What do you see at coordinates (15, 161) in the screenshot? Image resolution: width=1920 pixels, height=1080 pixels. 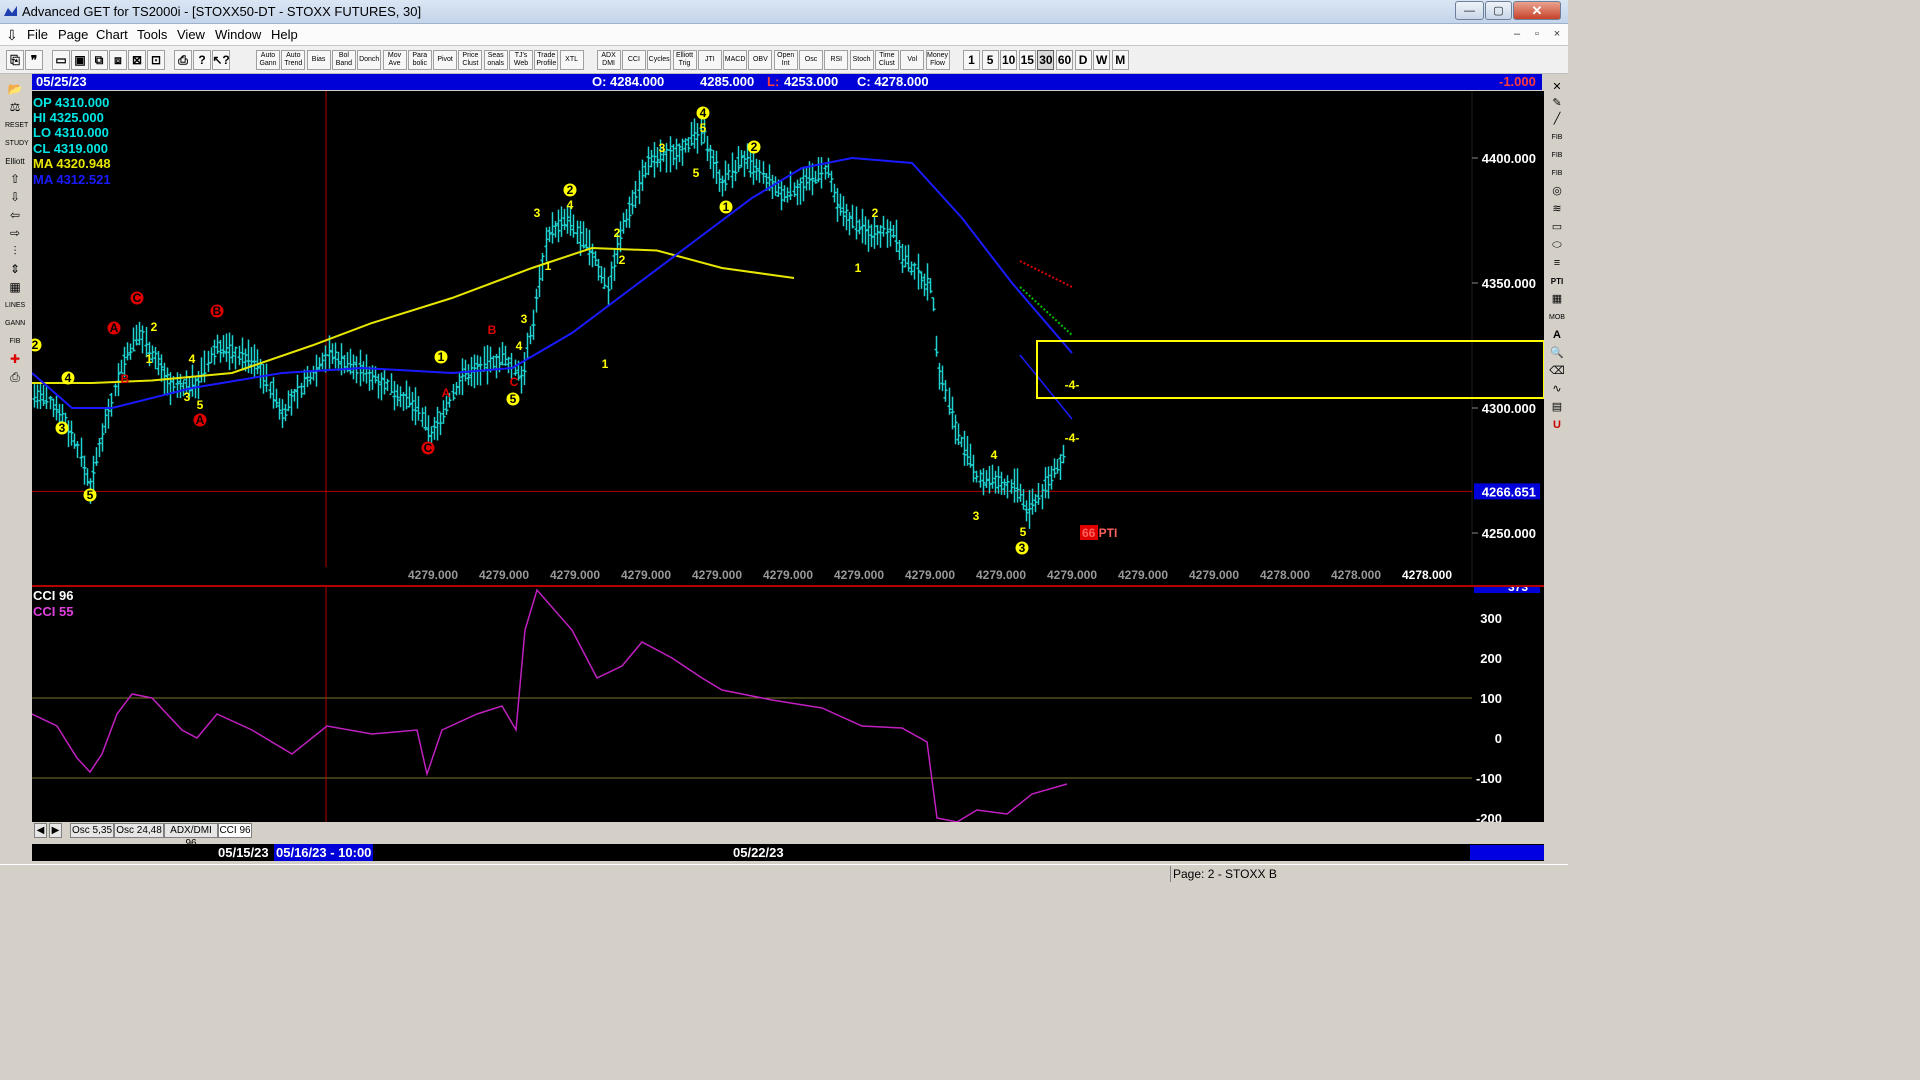 I see `elliott-icon: Elliott` at bounding box center [15, 161].